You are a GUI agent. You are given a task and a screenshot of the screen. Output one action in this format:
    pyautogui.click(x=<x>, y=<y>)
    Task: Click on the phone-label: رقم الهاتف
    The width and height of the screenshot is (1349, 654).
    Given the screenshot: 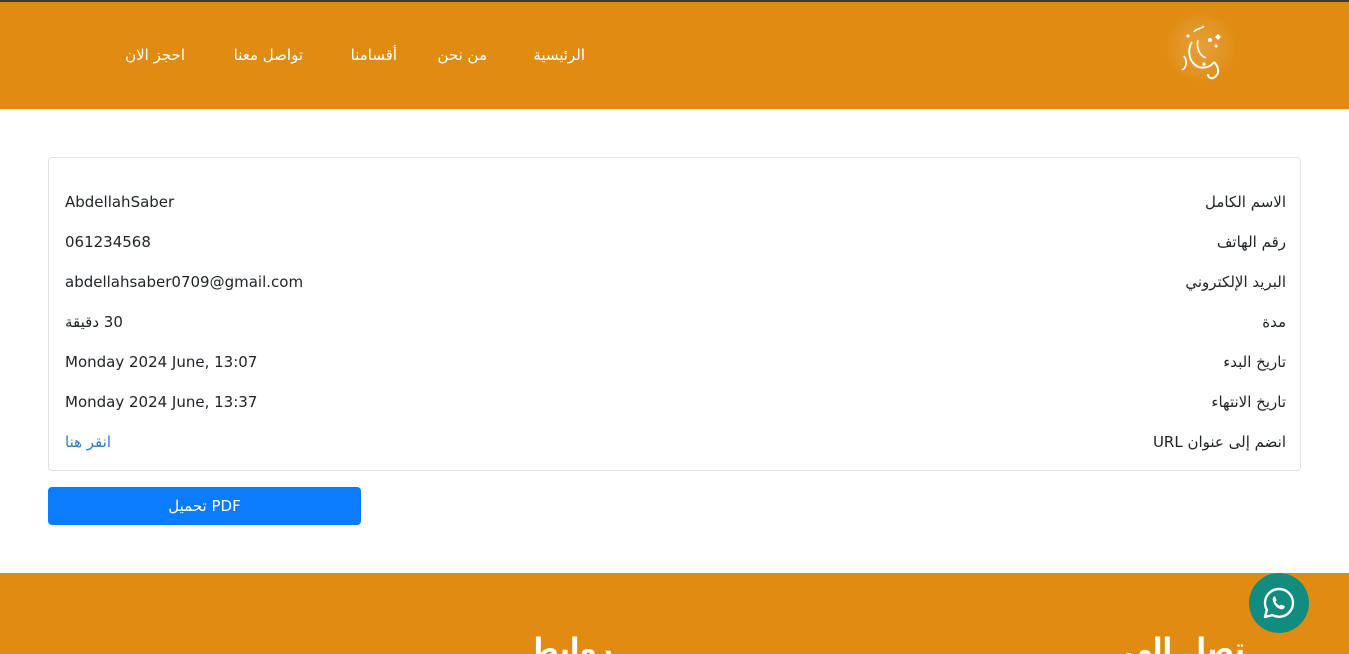 What is the action you would take?
    pyautogui.click(x=1251, y=242)
    